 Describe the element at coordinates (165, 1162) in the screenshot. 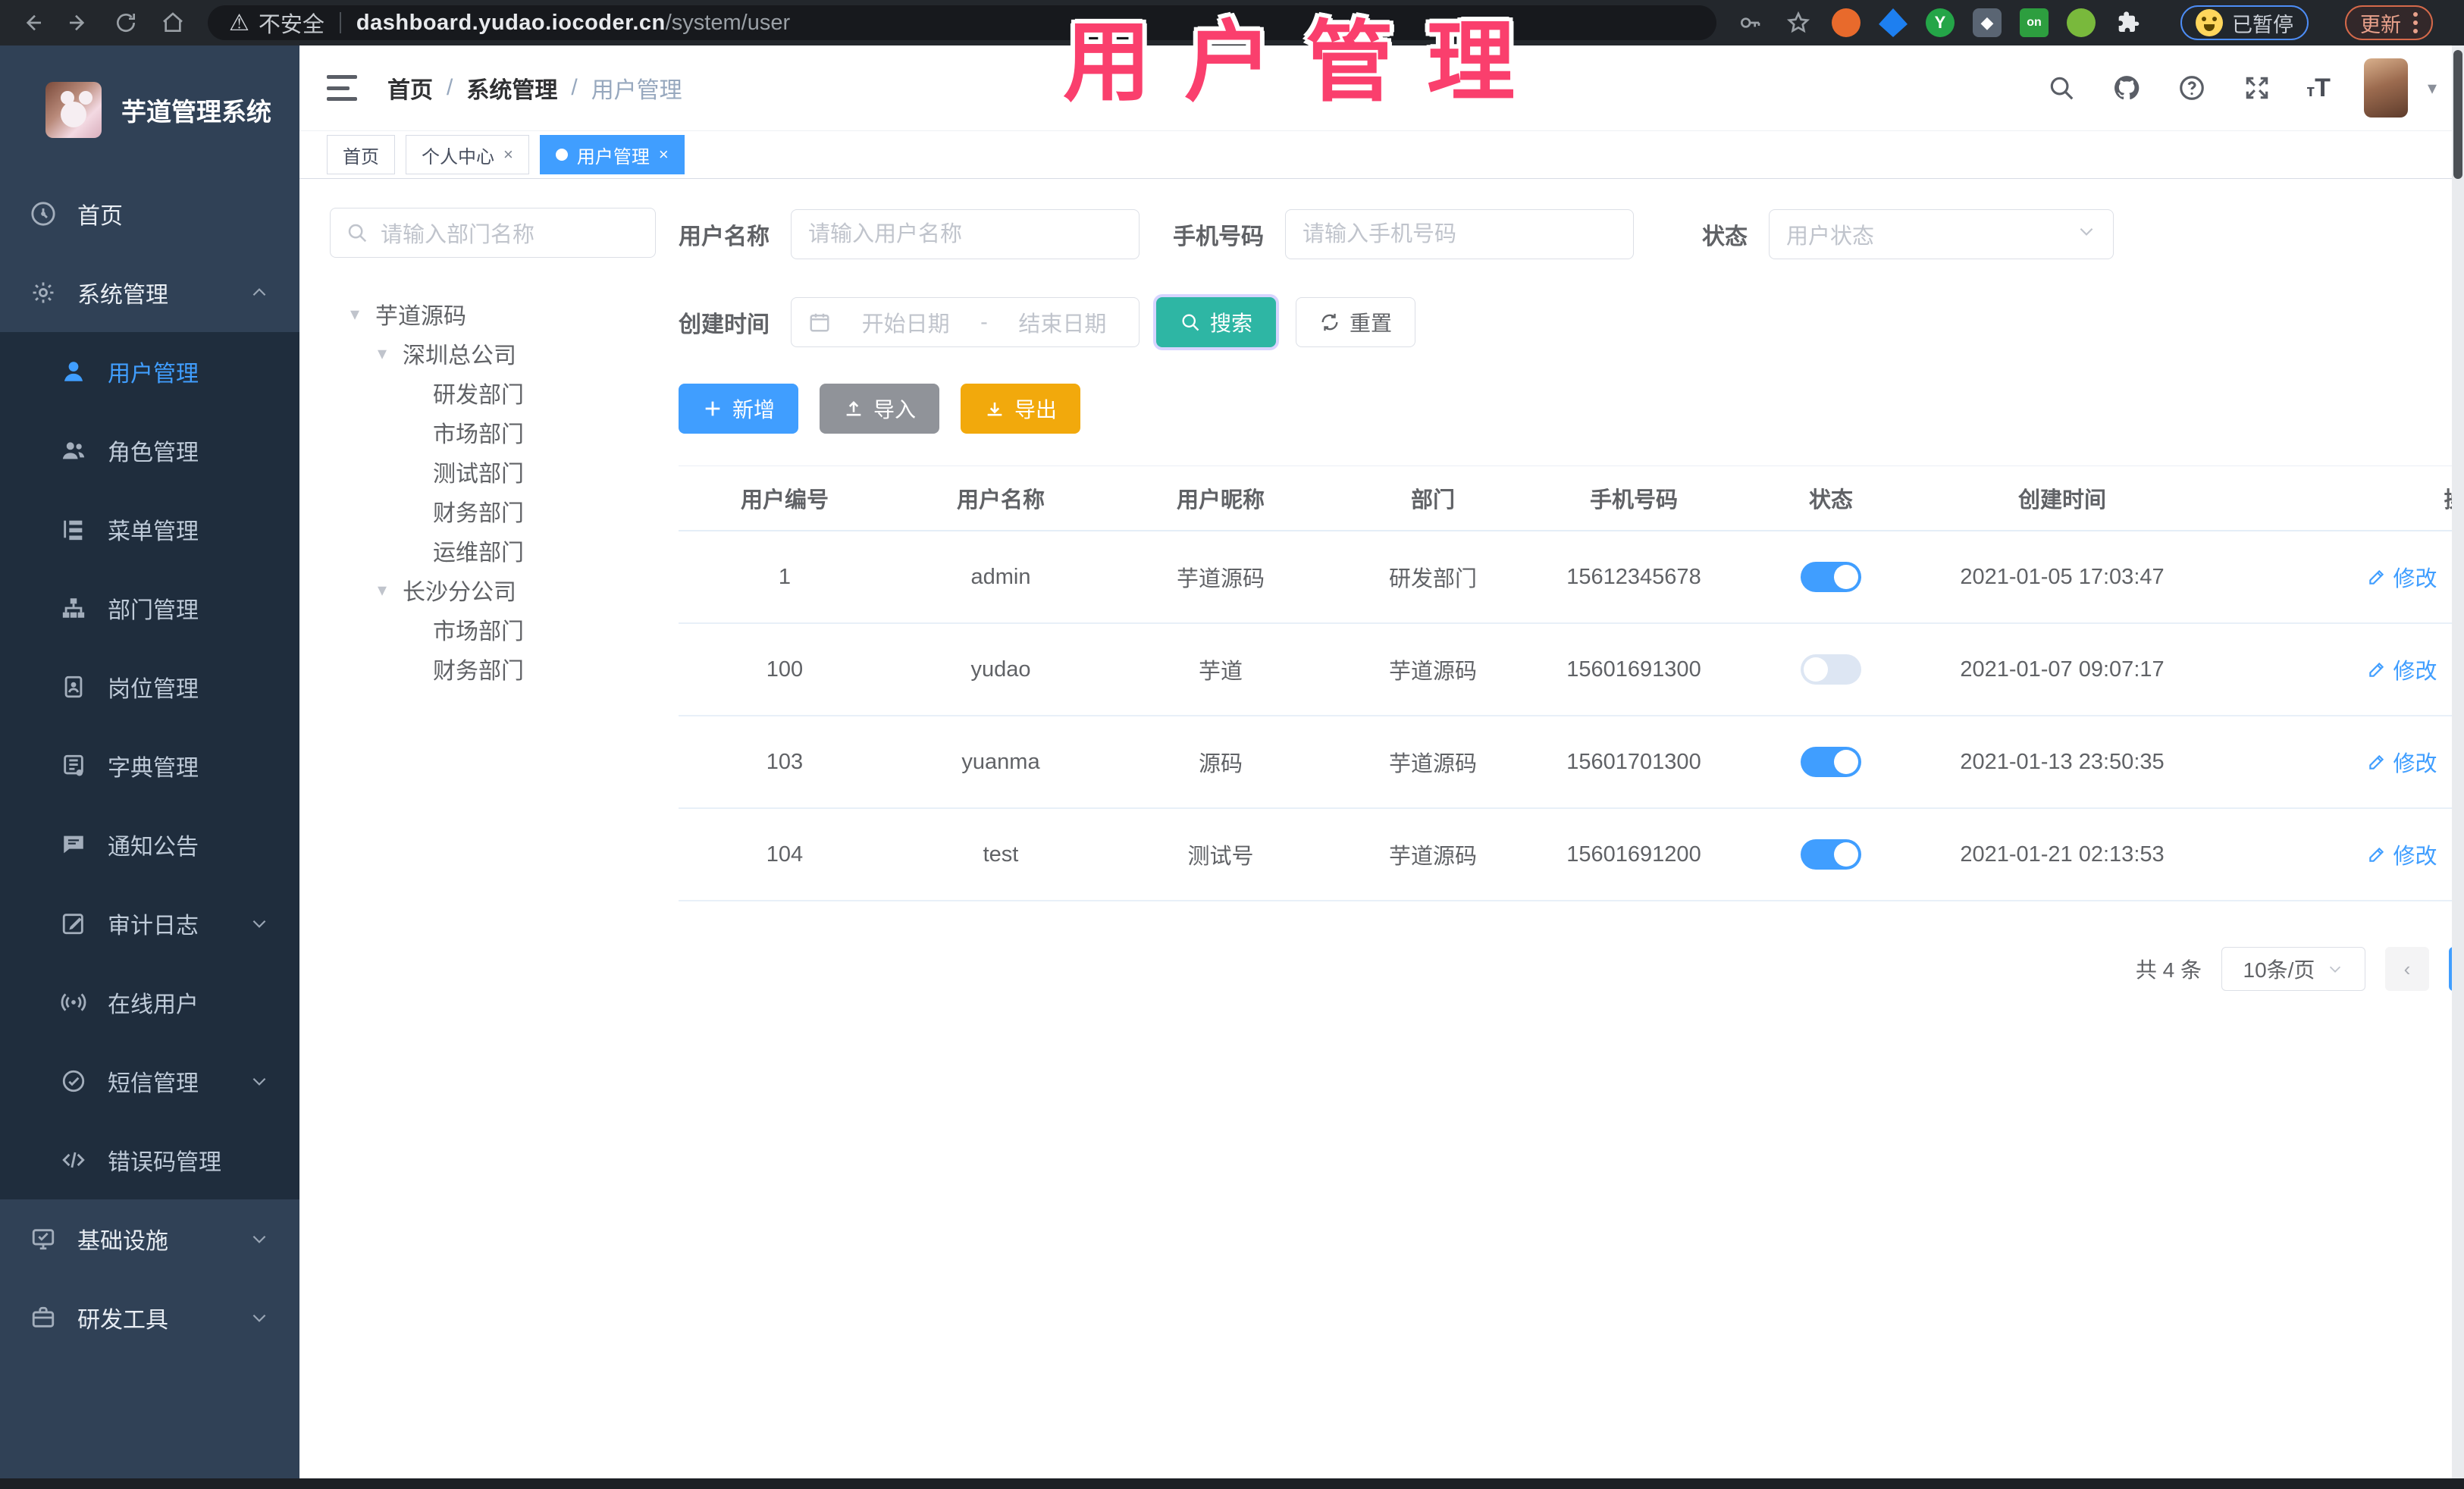

I see `sidebar-item-label: 错误码管理` at that location.